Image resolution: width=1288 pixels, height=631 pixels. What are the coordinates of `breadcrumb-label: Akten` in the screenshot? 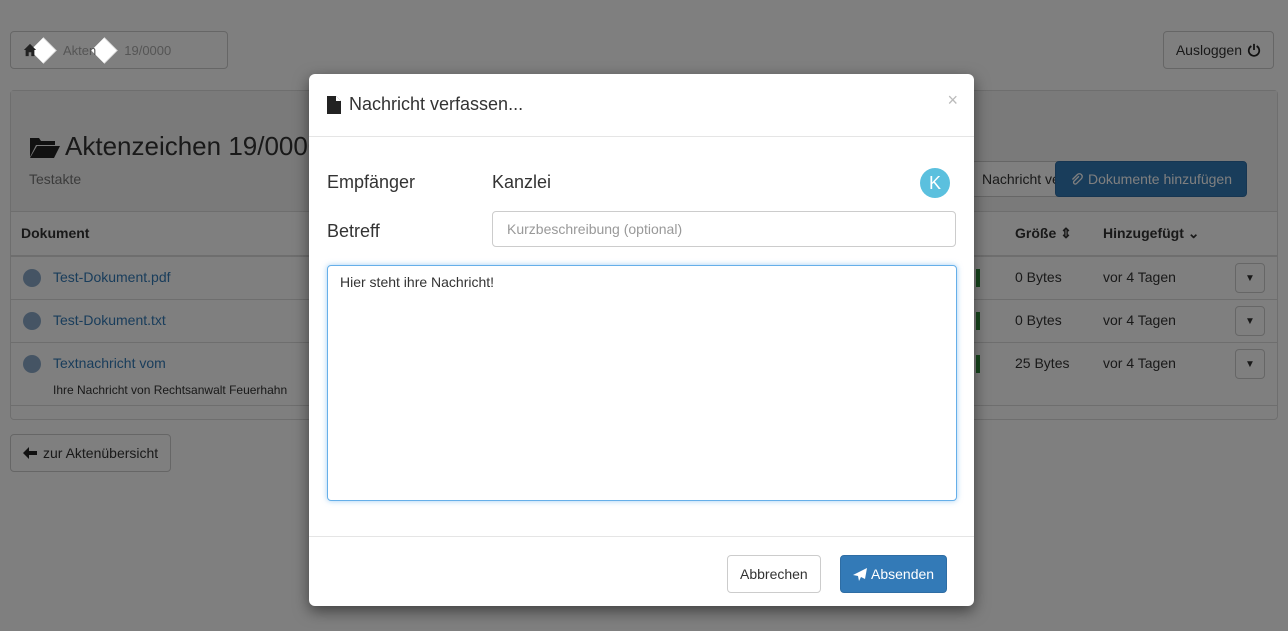 It's located at (80, 50).